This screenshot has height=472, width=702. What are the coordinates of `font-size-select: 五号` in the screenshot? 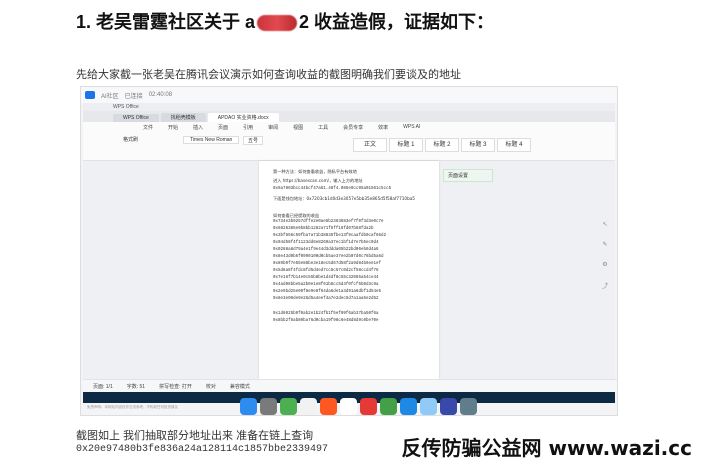 It's located at (253, 140).